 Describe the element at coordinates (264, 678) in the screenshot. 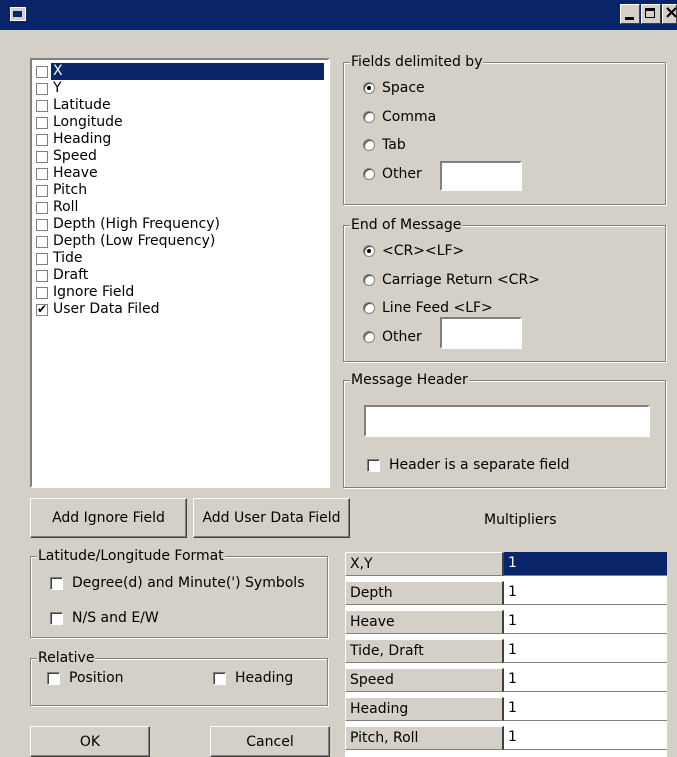

I see `relative-heading-label: Heading` at that location.